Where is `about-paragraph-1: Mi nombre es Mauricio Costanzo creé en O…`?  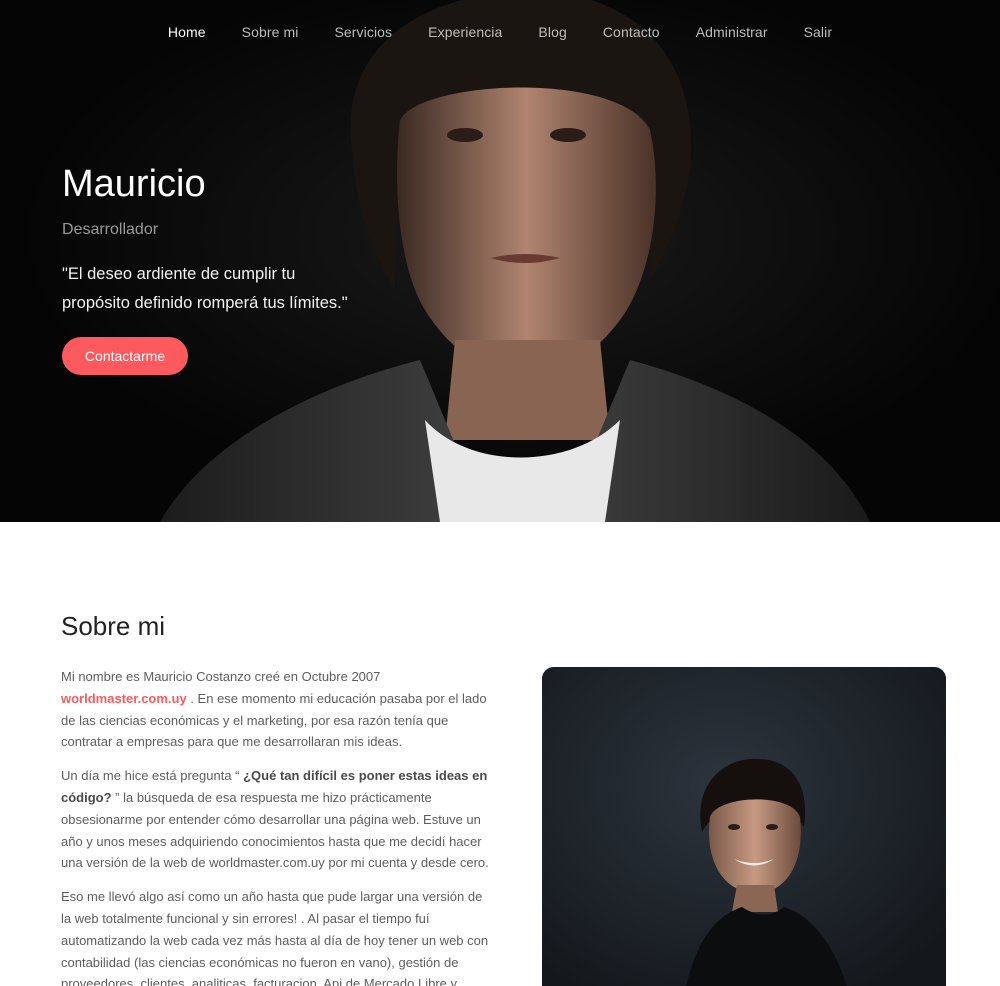 about-paragraph-1: Mi nombre es Mauricio Costanzo creé en O… is located at coordinates (277, 709).